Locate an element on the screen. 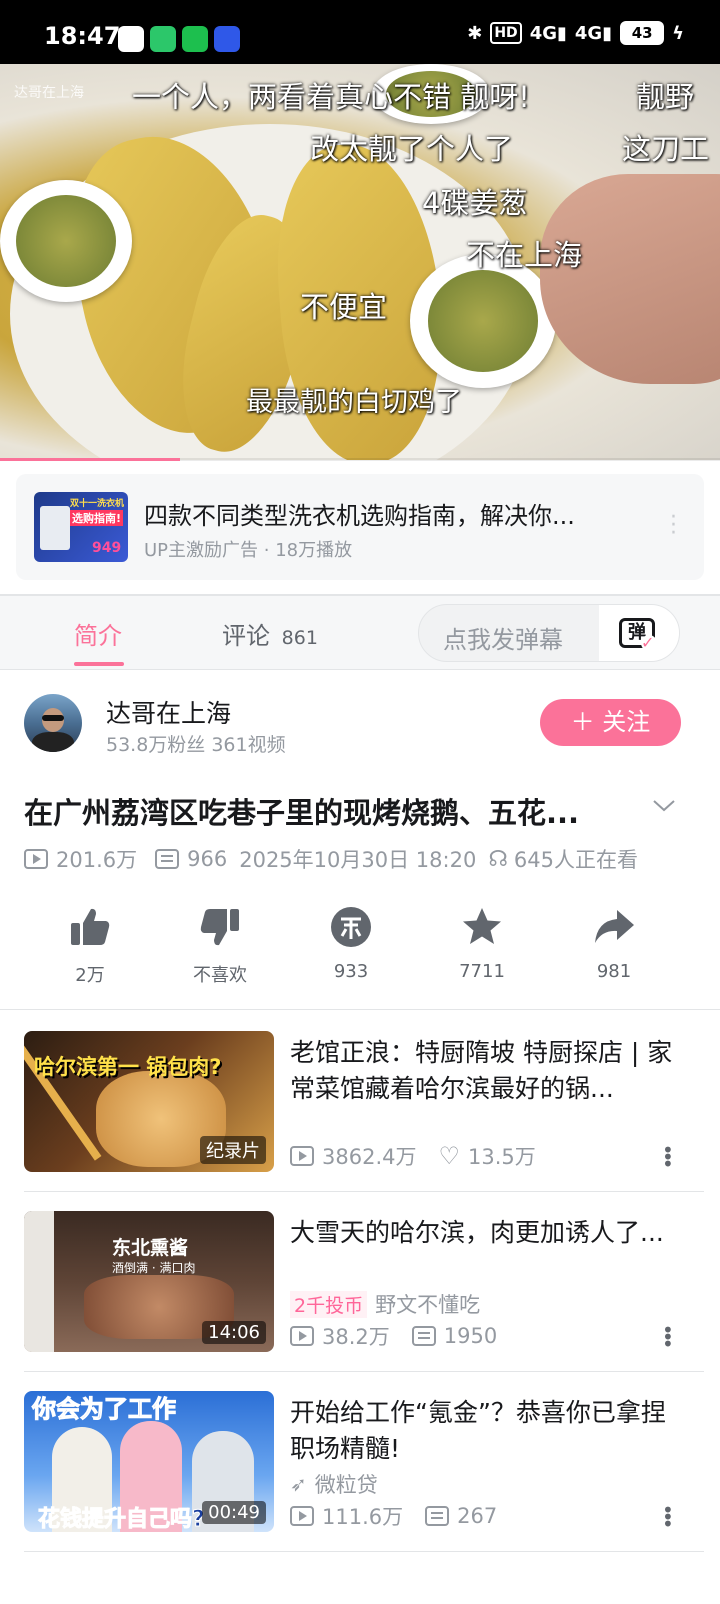  danmaku-text: 靓野 is located at coordinates (665, 97).